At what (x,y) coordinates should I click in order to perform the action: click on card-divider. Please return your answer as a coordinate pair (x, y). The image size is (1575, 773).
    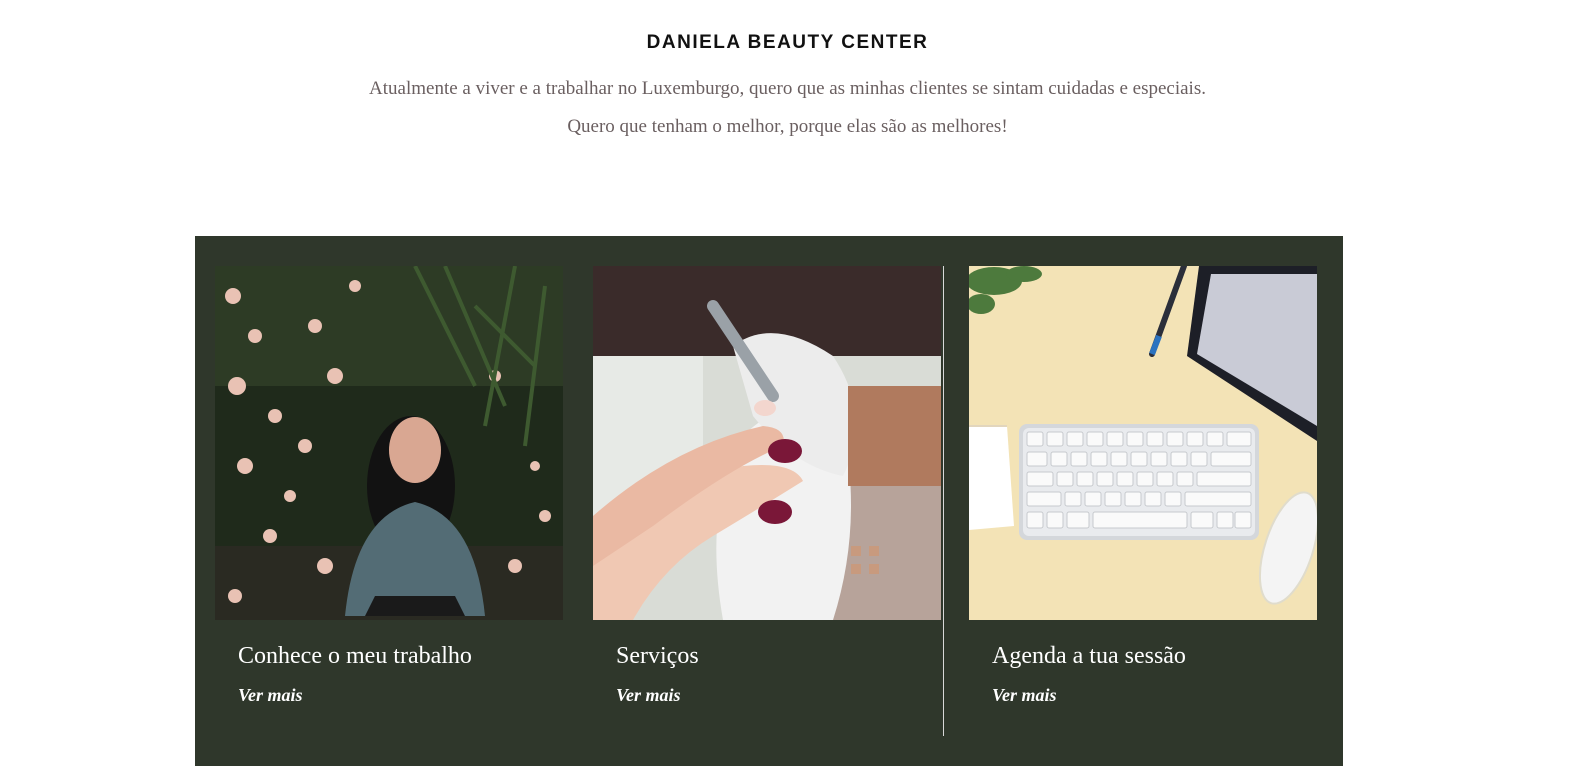
    Looking at the image, I should click on (943, 501).